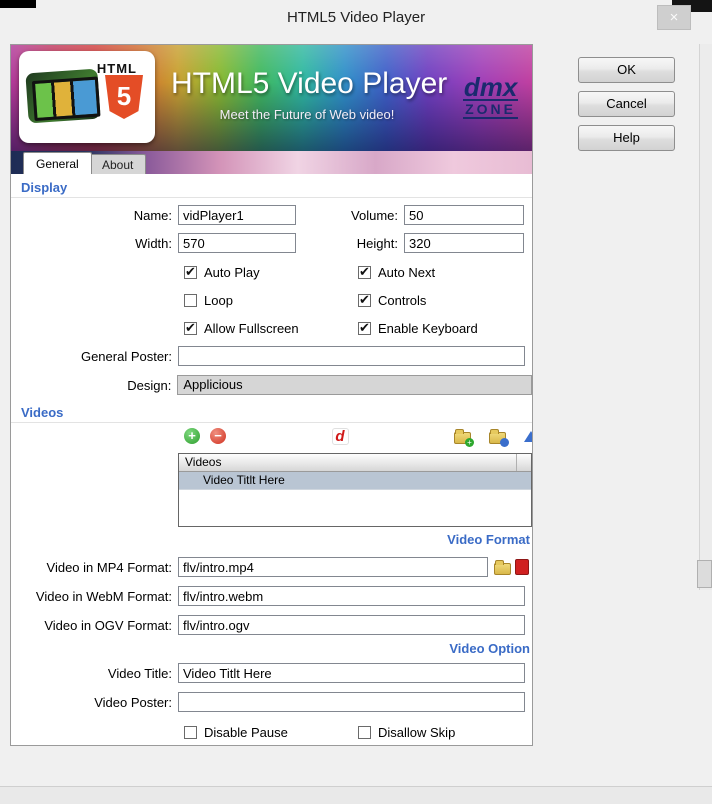 The image size is (712, 804). I want to click on volume-input, so click(464, 215).